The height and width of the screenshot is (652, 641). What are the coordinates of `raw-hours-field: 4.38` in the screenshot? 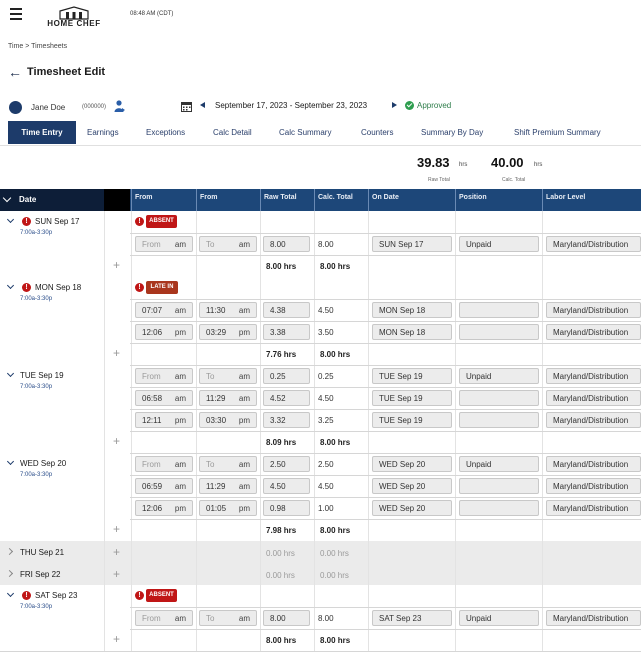 It's located at (286, 310).